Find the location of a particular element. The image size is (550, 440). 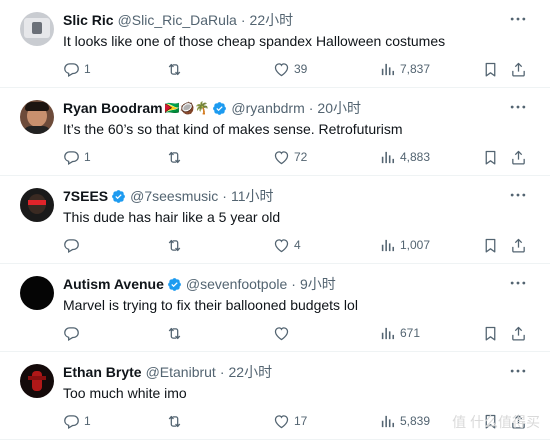

author-handle: @Slic_Ric_DaRula is located at coordinates (177, 20).